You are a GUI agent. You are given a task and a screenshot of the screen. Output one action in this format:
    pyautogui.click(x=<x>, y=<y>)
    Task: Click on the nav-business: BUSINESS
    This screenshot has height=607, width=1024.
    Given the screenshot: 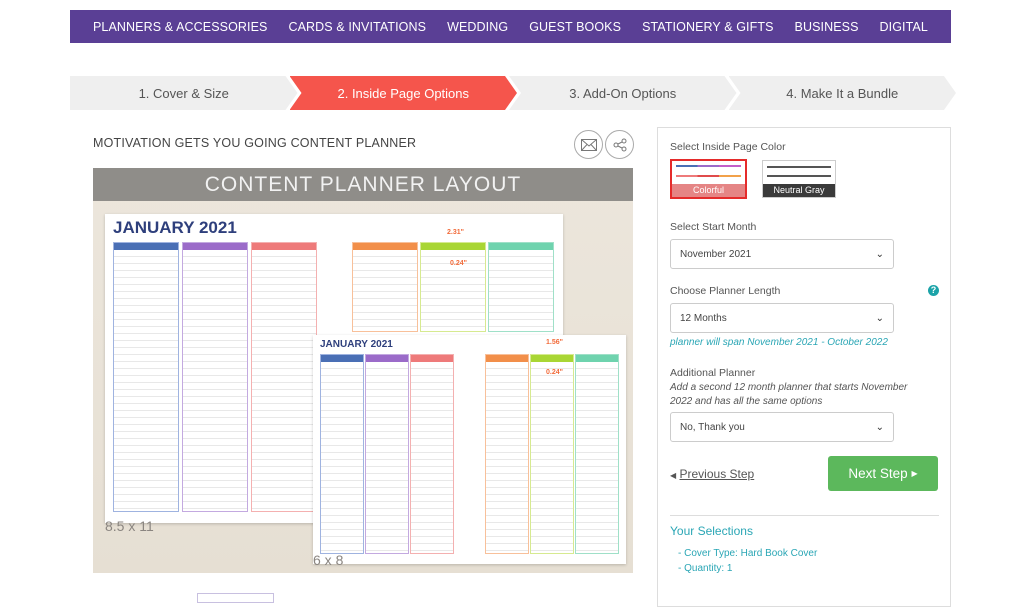 What is the action you would take?
    pyautogui.click(x=827, y=27)
    